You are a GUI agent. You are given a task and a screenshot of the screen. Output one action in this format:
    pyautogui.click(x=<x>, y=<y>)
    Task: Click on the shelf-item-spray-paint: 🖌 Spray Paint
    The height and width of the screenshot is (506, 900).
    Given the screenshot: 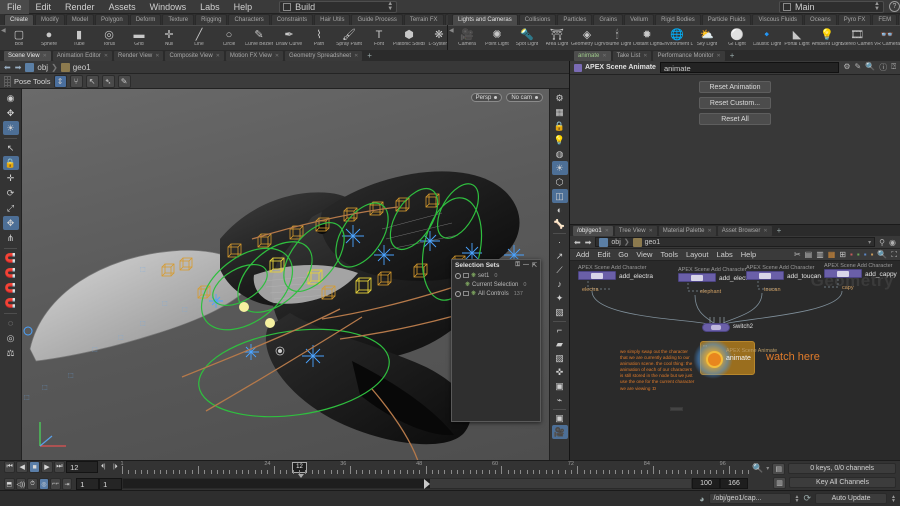 What is the action you would take?
    pyautogui.click(x=349, y=38)
    